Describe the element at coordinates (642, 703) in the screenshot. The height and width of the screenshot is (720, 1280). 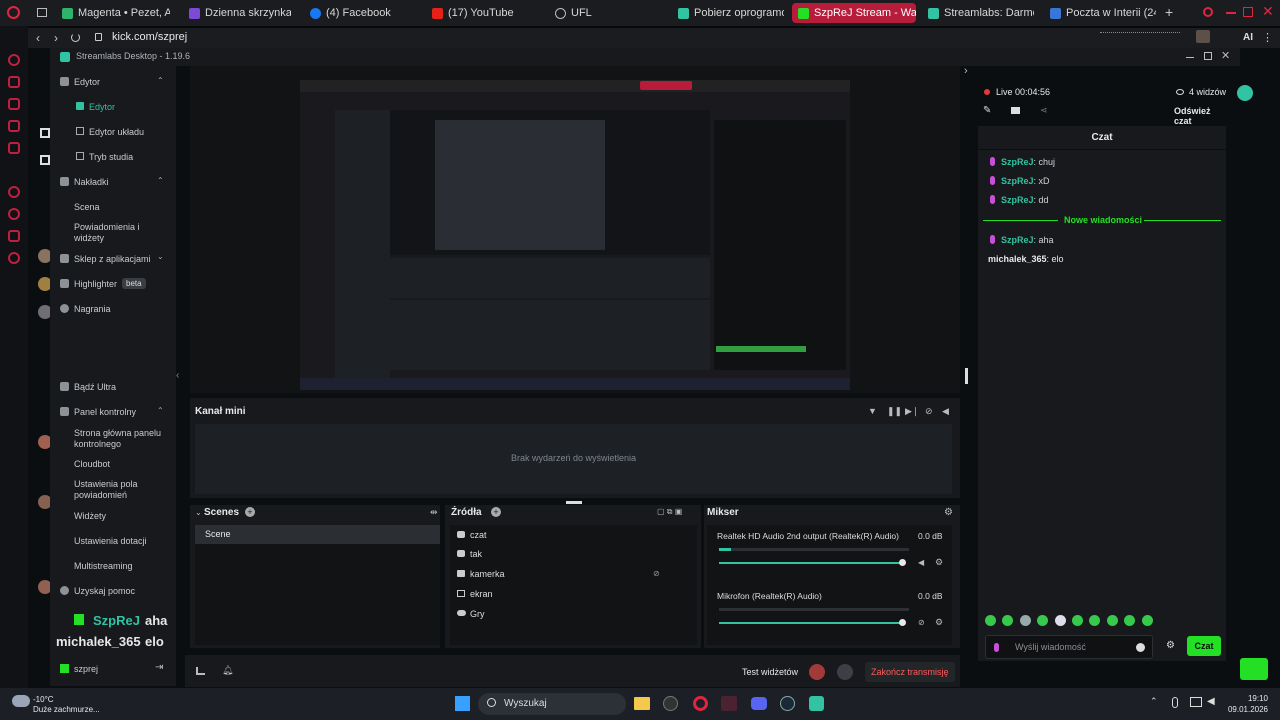
I see `explorer-icon` at that location.